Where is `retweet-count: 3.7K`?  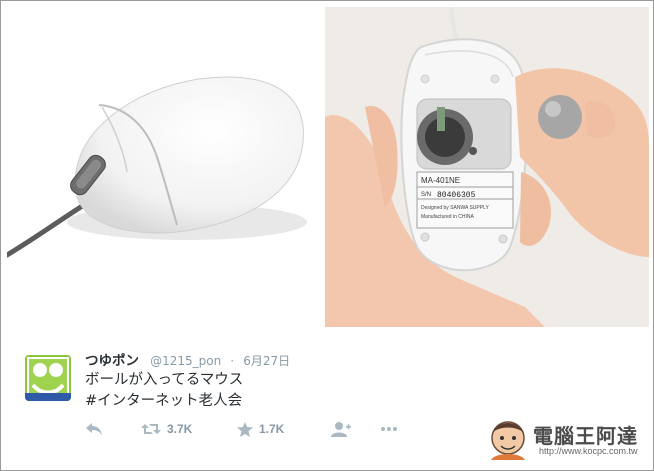 retweet-count: 3.7K is located at coordinates (180, 429).